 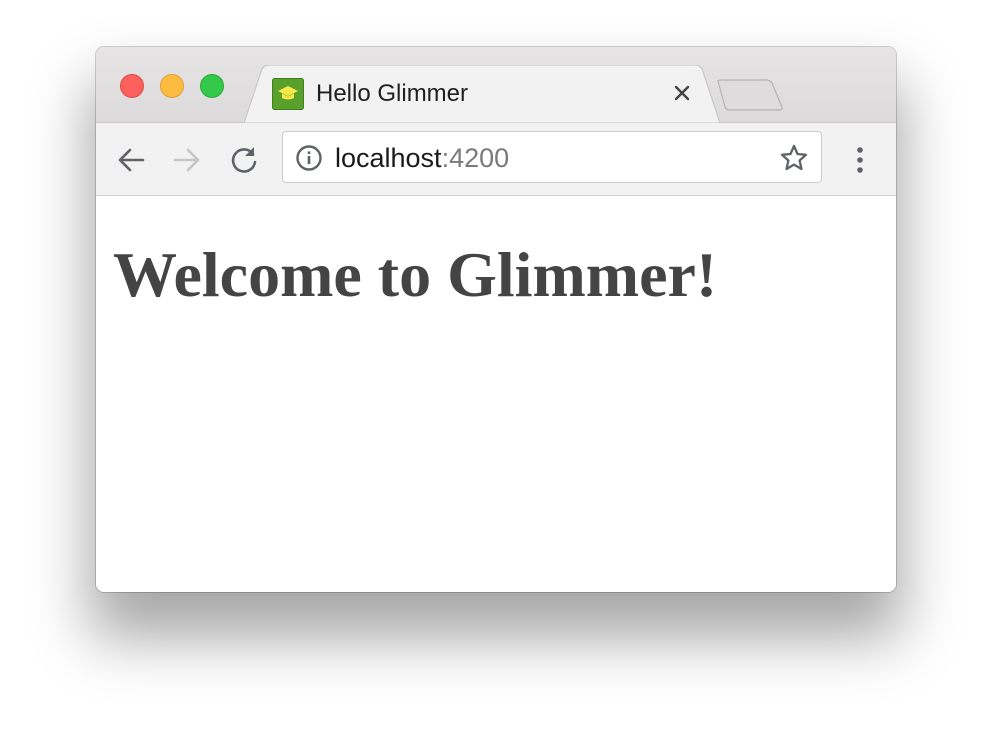 What do you see at coordinates (212, 86) in the screenshot?
I see `window-maximize-button` at bounding box center [212, 86].